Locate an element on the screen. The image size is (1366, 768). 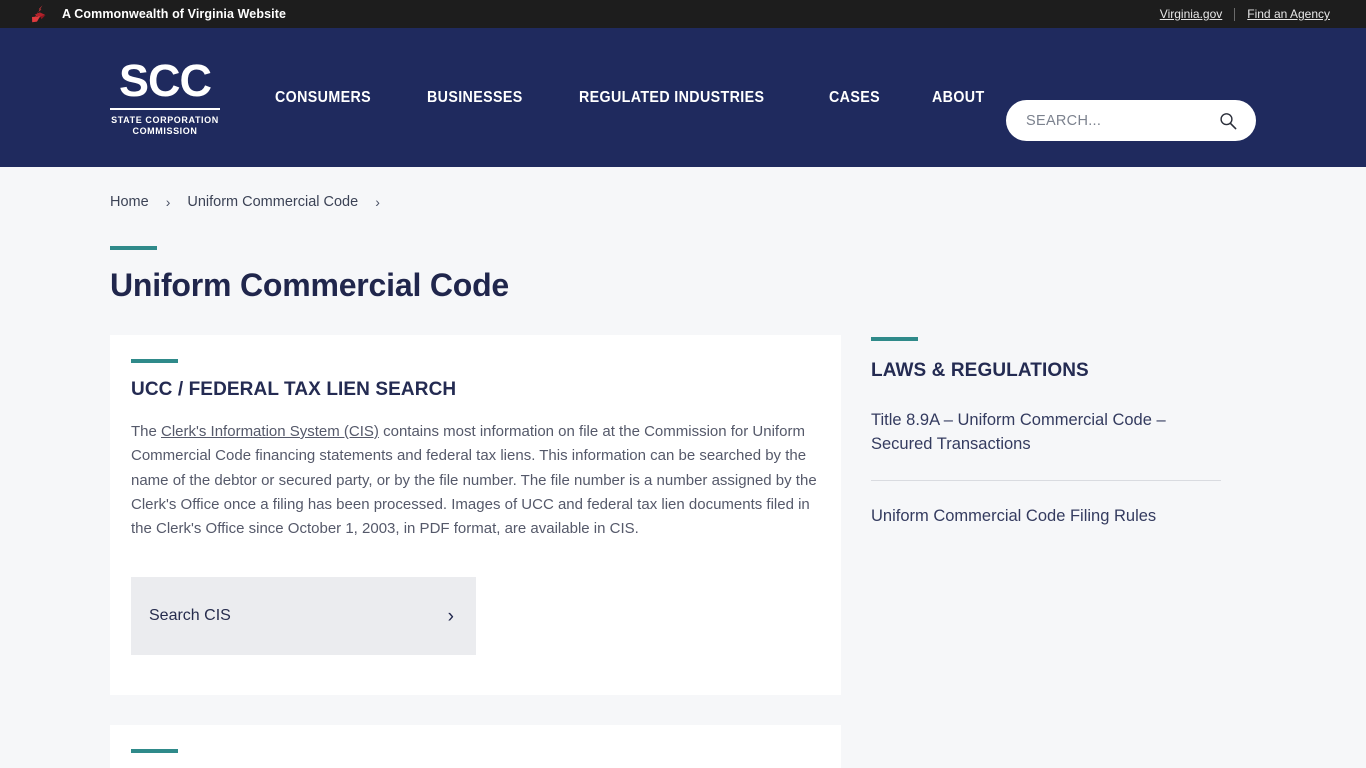
sidebar-divider is located at coordinates (1046, 480).